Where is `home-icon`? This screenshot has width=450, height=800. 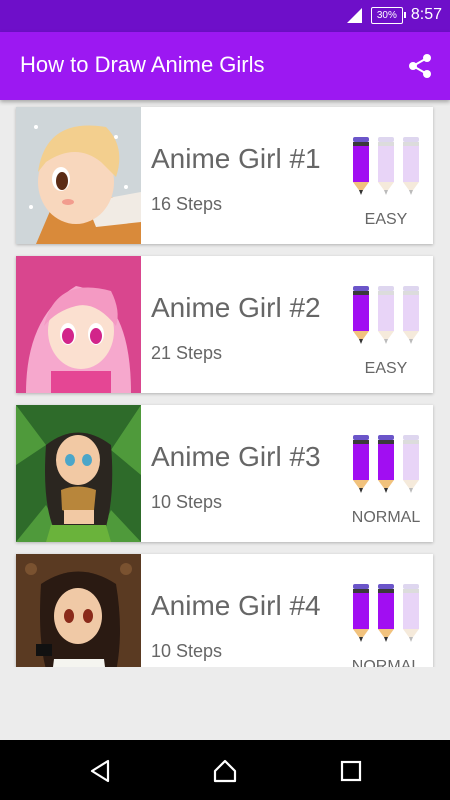
home-icon is located at coordinates (225, 771).